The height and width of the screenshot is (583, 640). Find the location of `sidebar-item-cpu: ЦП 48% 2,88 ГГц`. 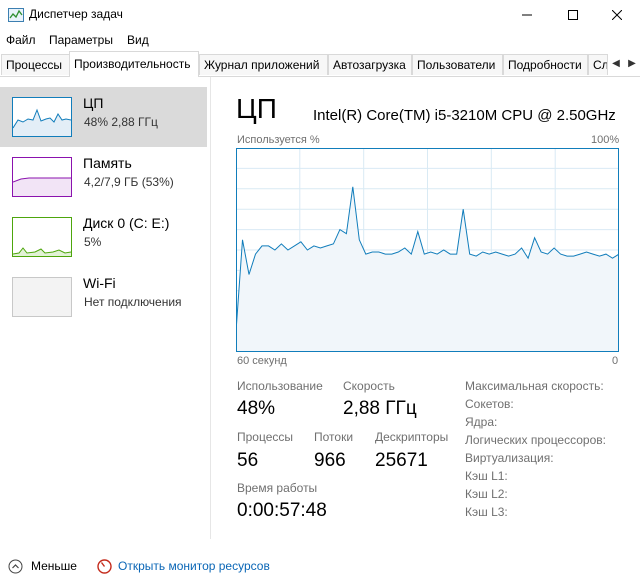

sidebar-item-cpu: ЦП 48% 2,88 ГГц is located at coordinates (103, 117).